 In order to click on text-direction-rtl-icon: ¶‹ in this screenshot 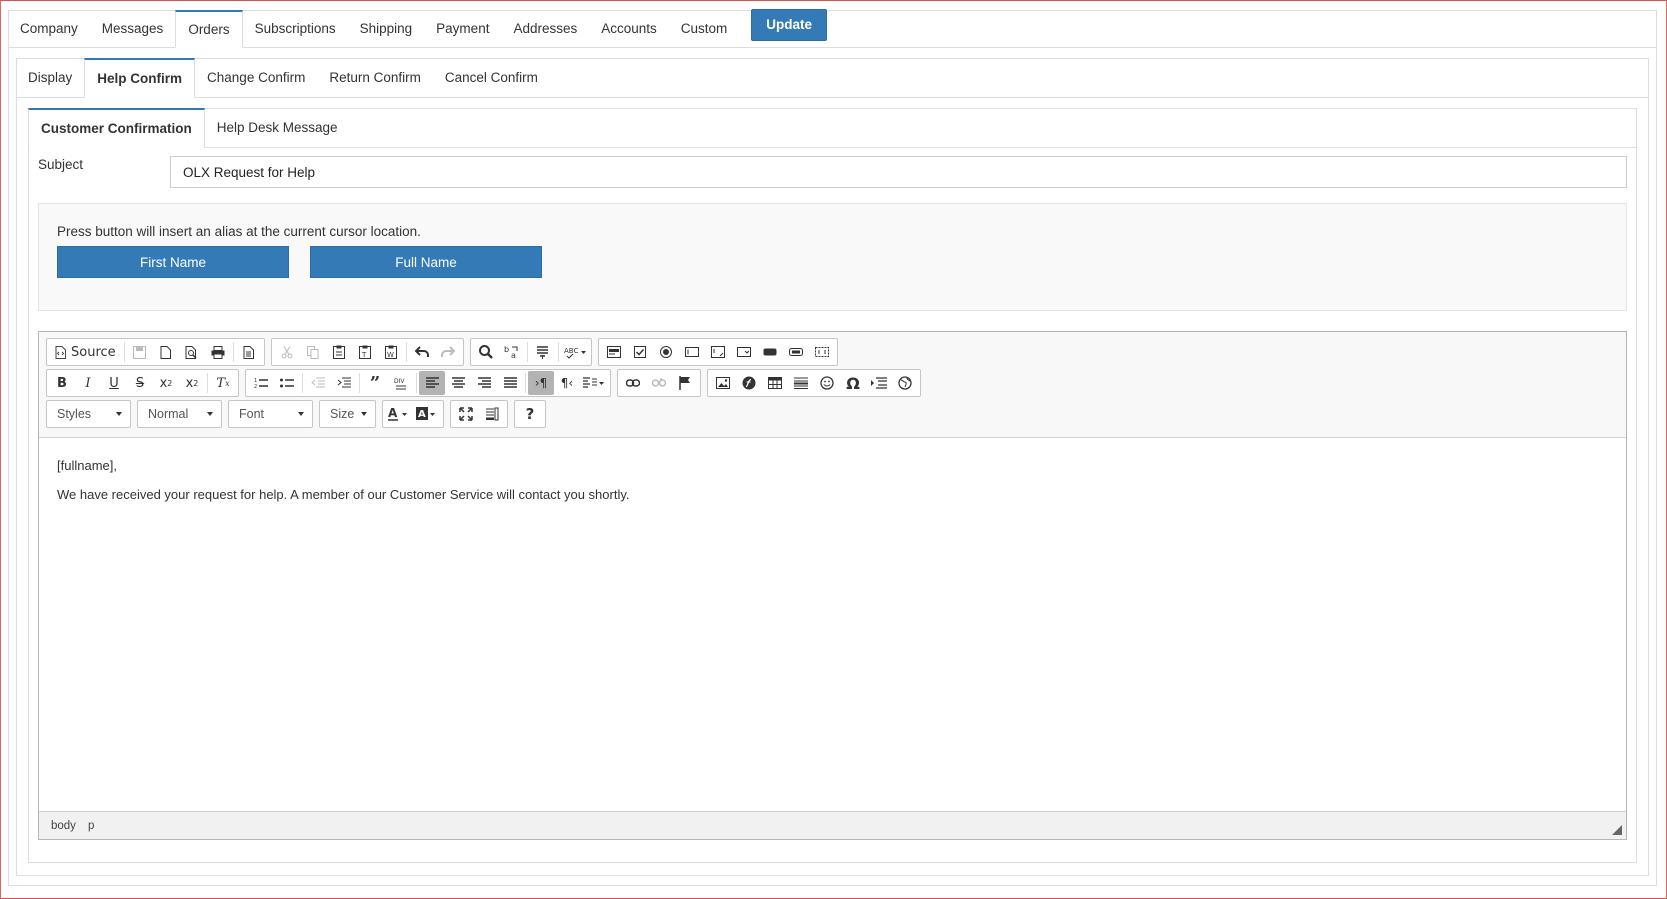, I will do `click(567, 383)`.